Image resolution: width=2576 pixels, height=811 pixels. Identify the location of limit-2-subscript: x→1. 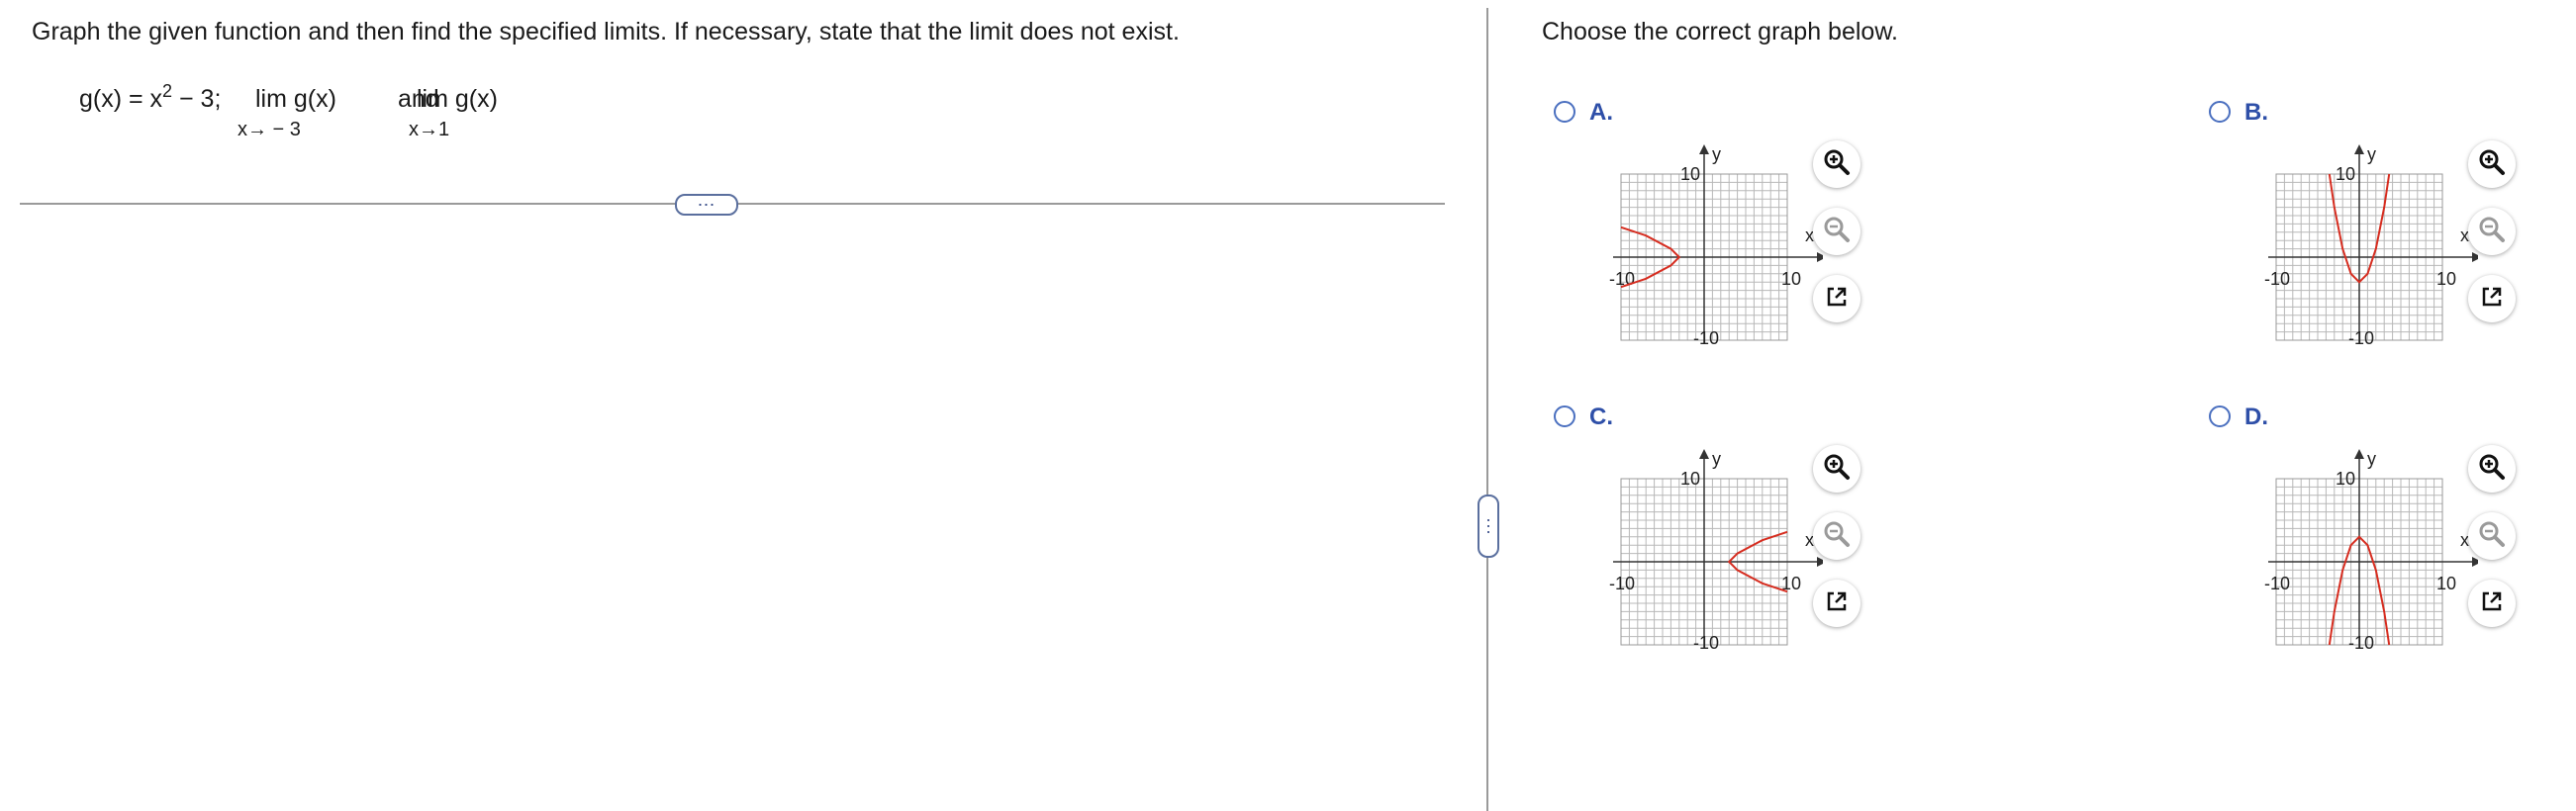
(429, 129).